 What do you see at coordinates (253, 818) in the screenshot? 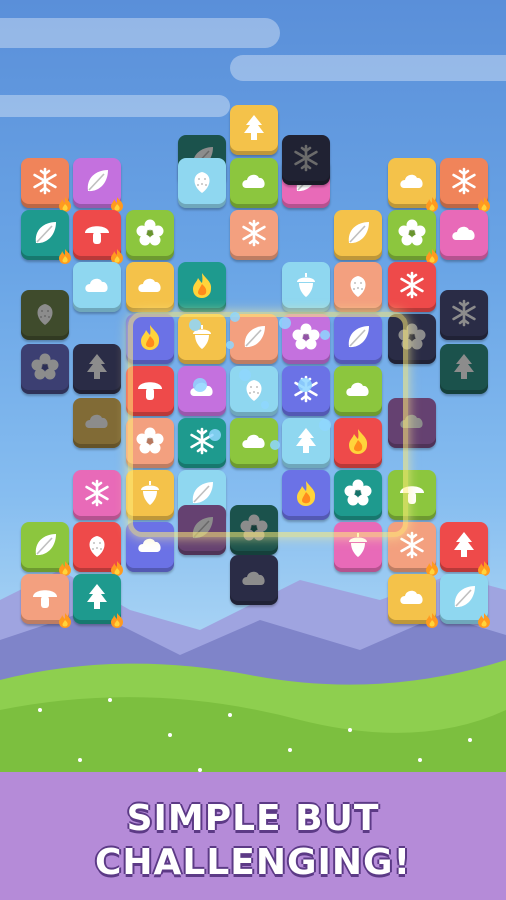
I see `banner-title-line-1: SIMPLE BUT` at bounding box center [253, 818].